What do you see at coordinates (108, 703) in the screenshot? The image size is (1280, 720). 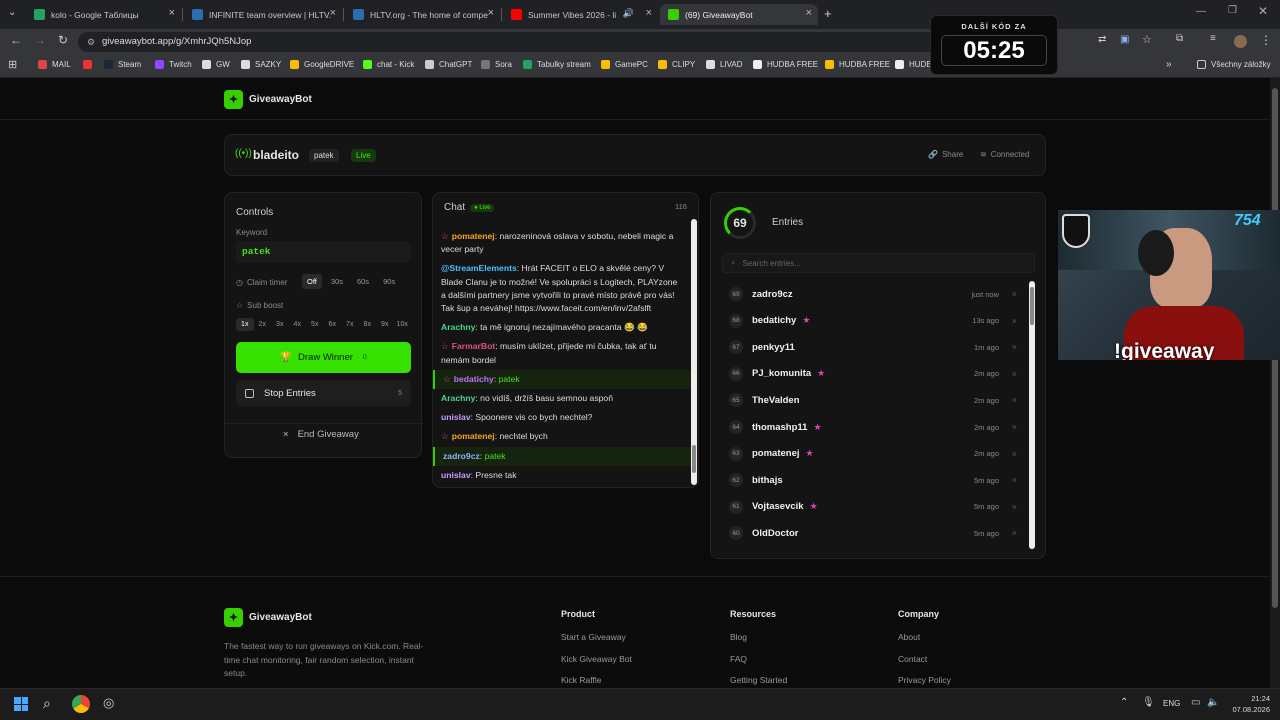 I see `obs-icon: ◎` at bounding box center [108, 703].